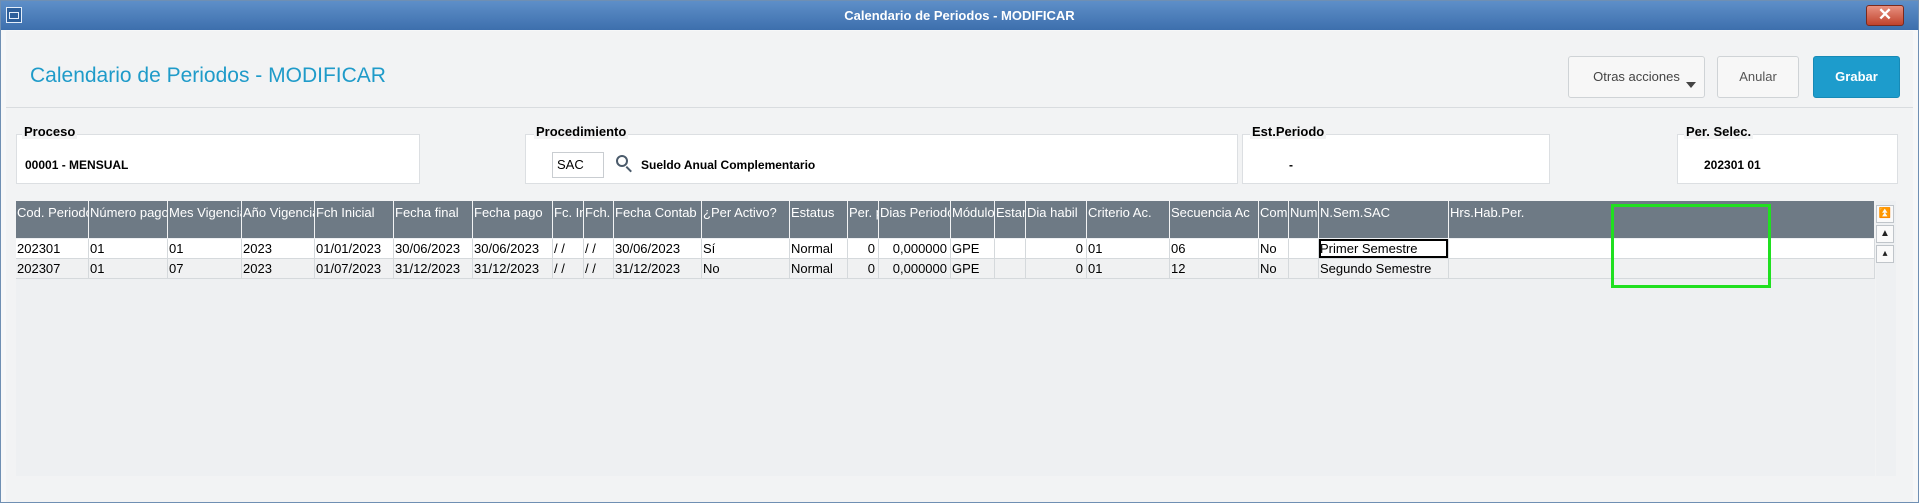 This screenshot has height=503, width=1919. I want to click on cell-cod-periodo: 202307, so click(52, 269).